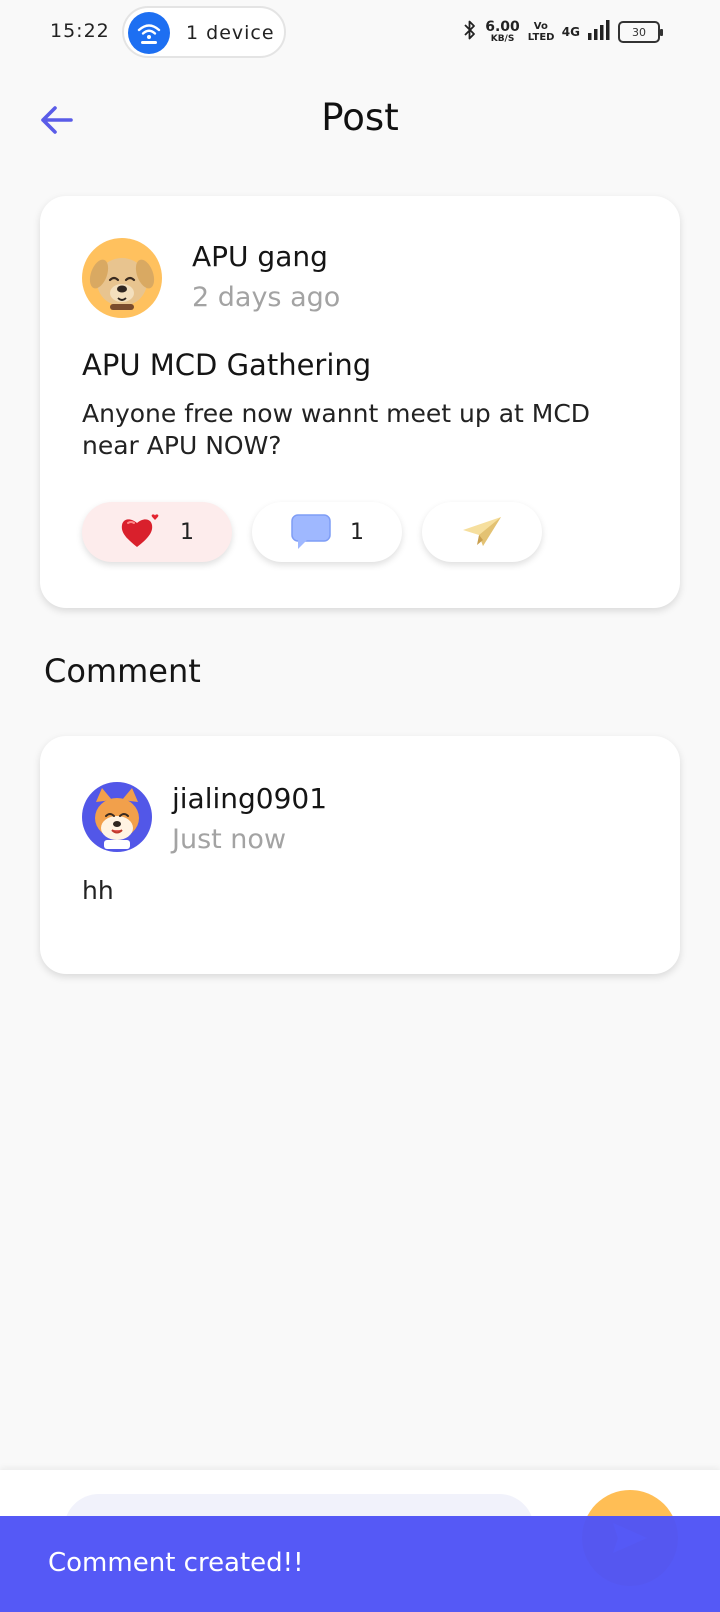 This screenshot has width=720, height=1612. I want to click on net-speed-unit: KB/S, so click(502, 38).